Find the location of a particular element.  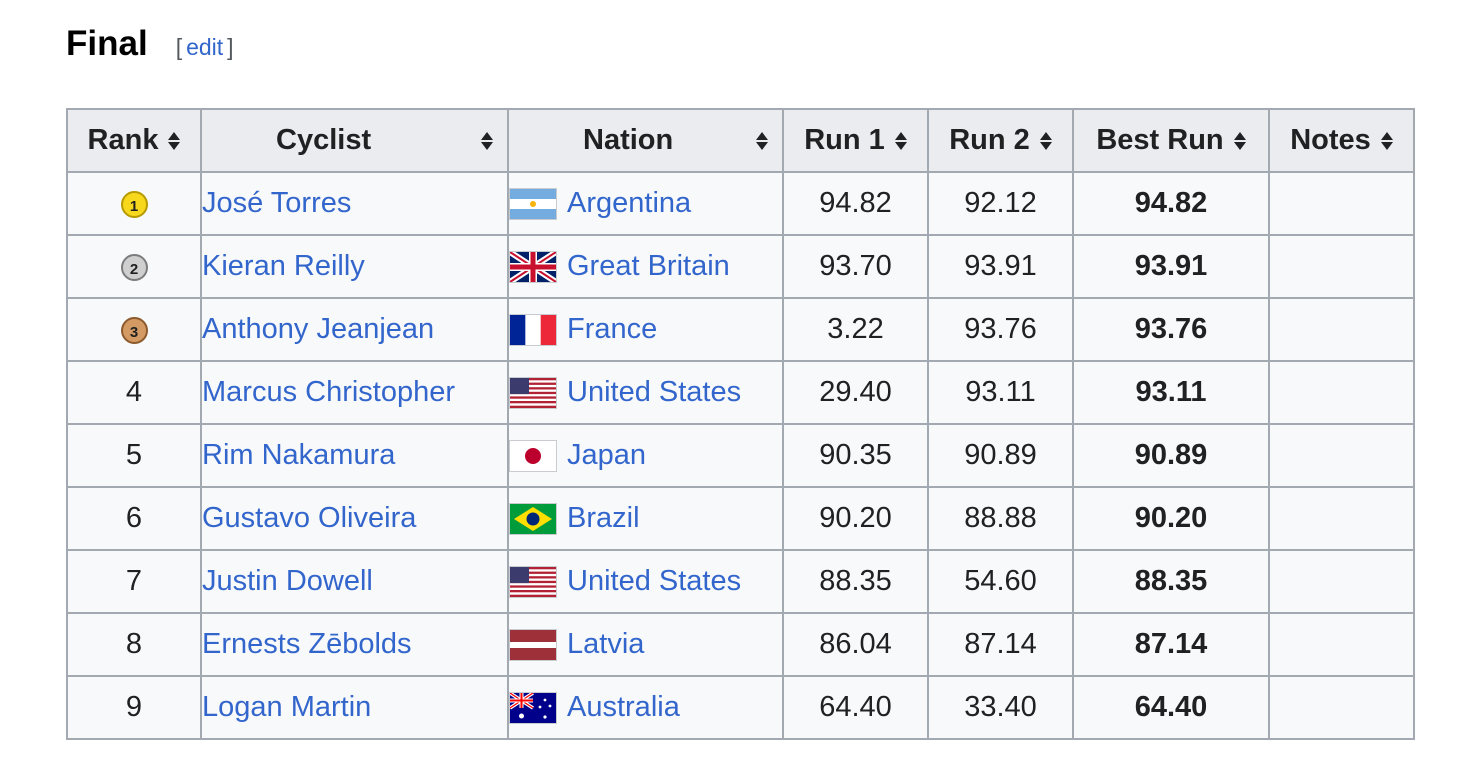

nation-cell: Japan is located at coordinates (645, 455).